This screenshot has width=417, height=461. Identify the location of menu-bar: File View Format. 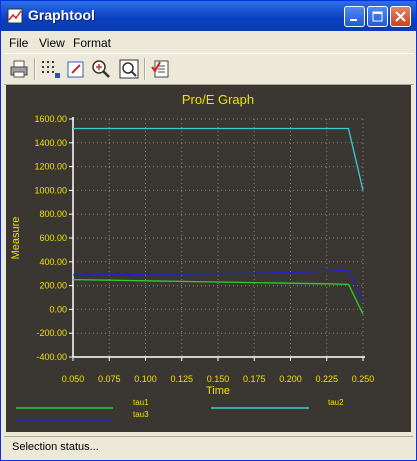
(209, 42).